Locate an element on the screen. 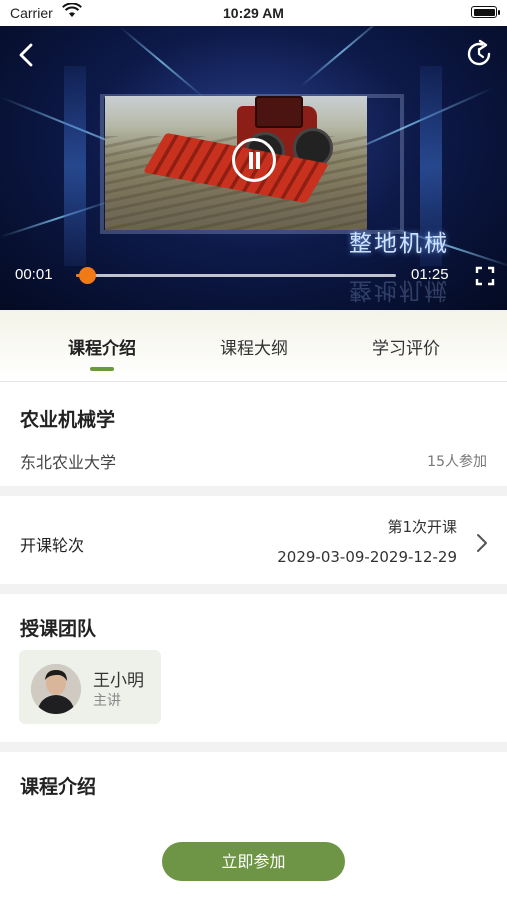 Image resolution: width=507 pixels, height=900 pixels. tab-course-intro: 课程介绍 is located at coordinates (102, 346).